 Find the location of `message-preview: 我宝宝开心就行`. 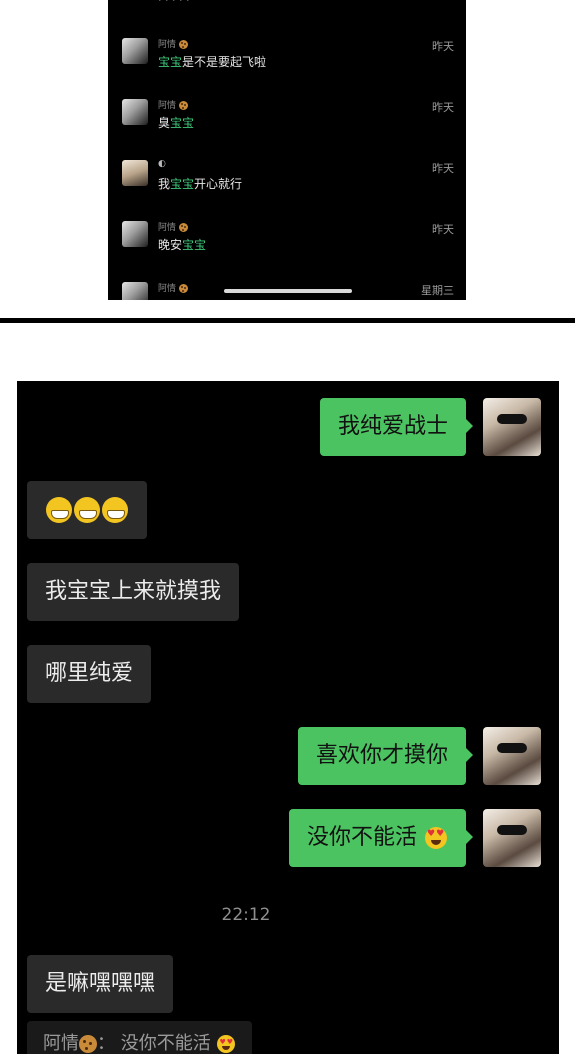

message-preview: 我宝宝开心就行 is located at coordinates (200, 183).